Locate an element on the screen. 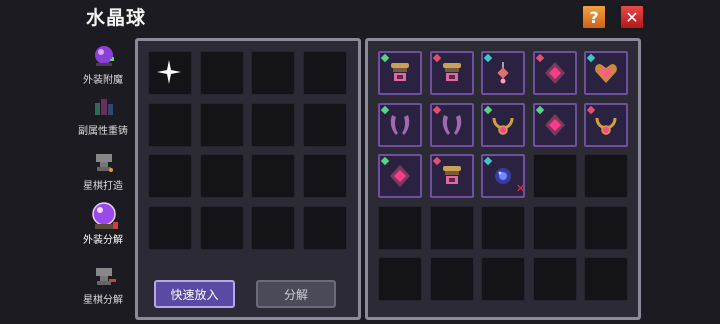 Image resolution: width=720 pixels, height=324 pixels. anvil-hammer-icon is located at coordinates (106, 276).